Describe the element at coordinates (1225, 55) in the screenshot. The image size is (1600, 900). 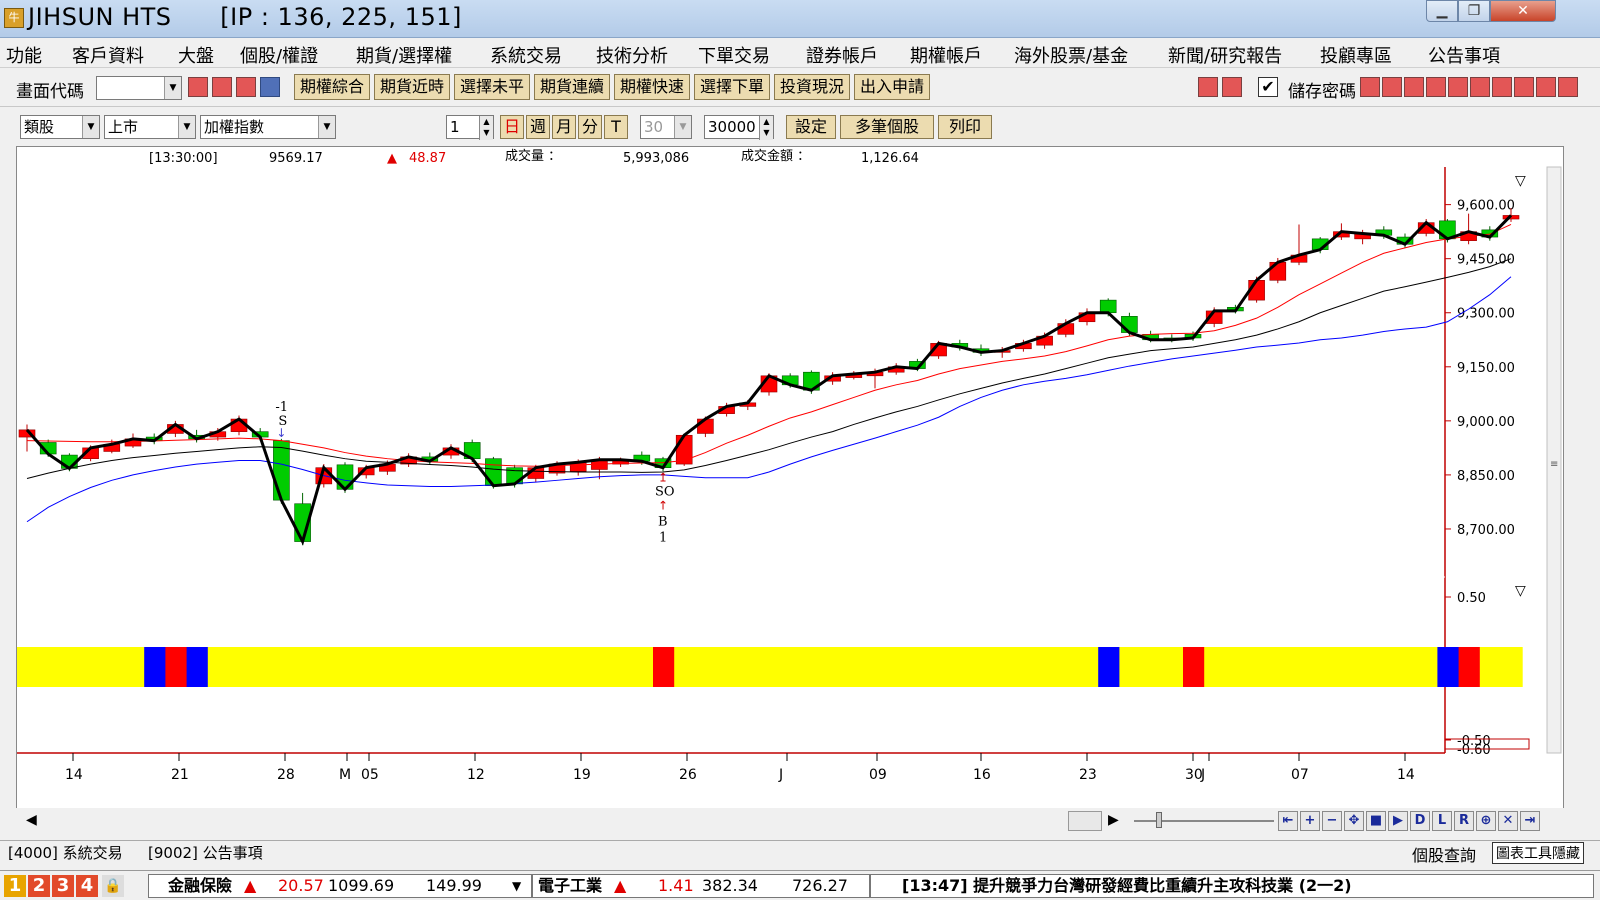
I see `menu-item-11: 新聞/研究報告` at that location.